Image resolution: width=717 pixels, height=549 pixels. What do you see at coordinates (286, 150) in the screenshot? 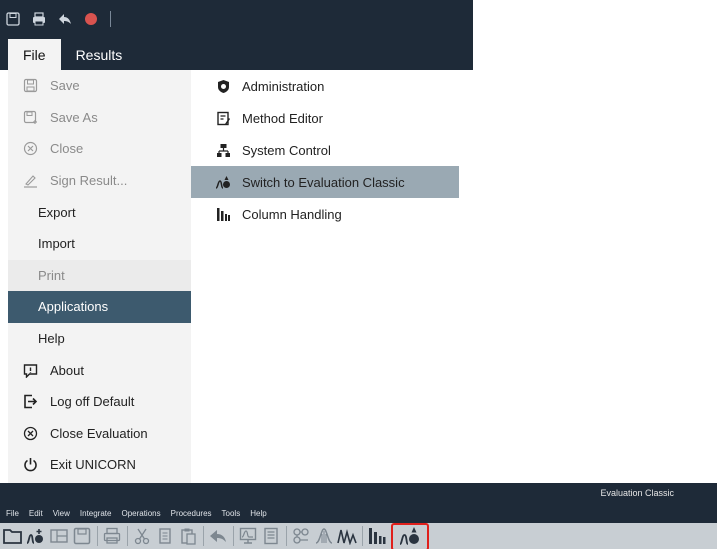
I see `submenu-item-label: System Control` at bounding box center [286, 150].